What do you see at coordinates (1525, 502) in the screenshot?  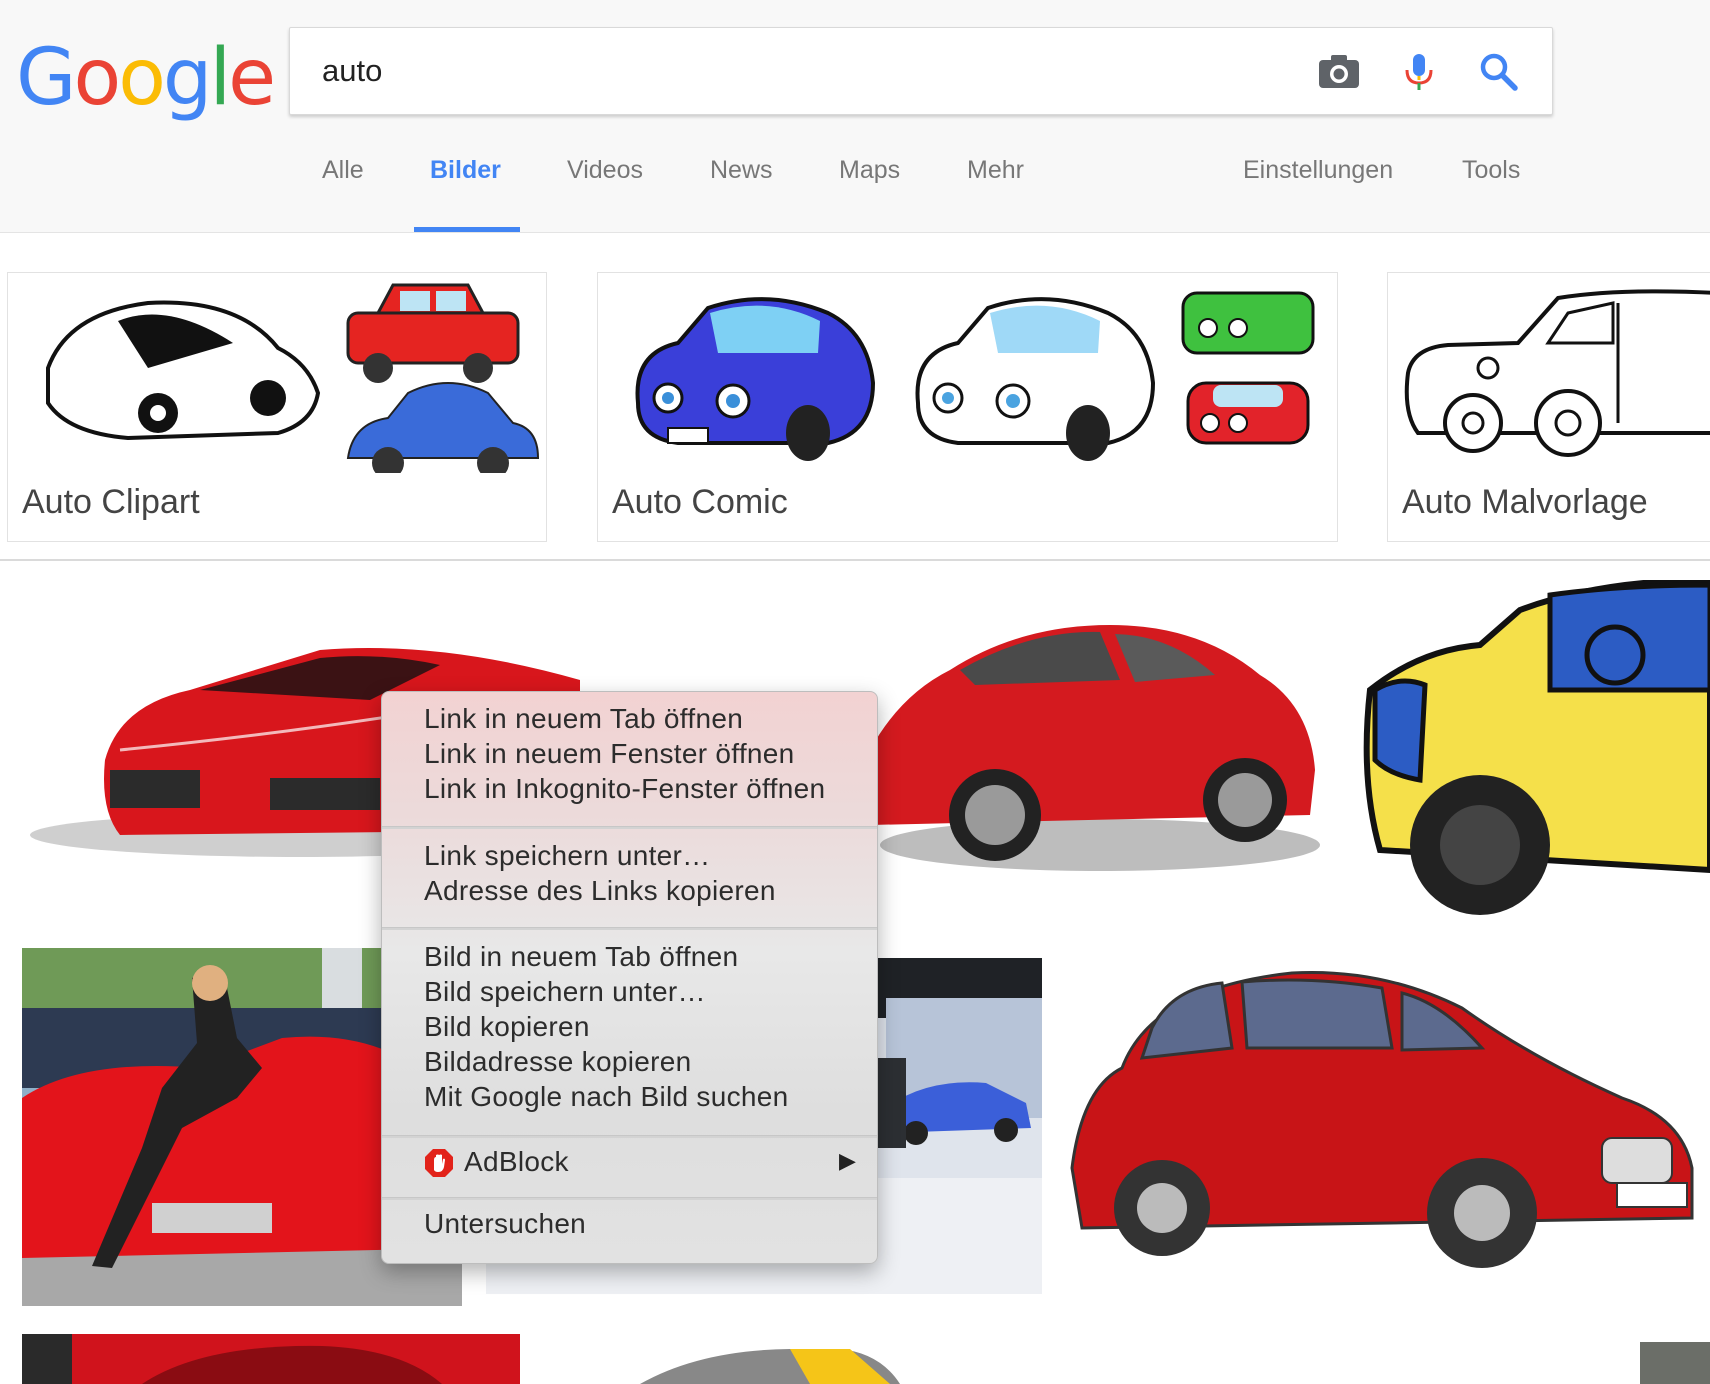 I see `related-card-label: Auto Malvorlage` at bounding box center [1525, 502].